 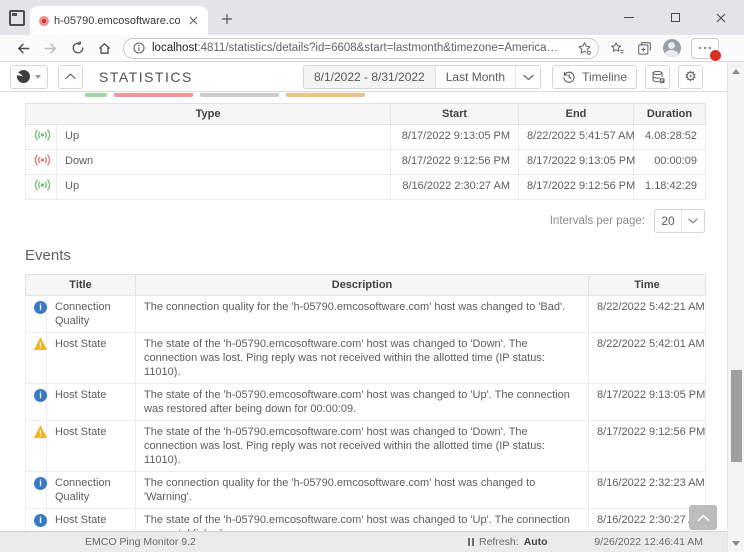 I want to click on chevron-down-icon, so click(x=528, y=77).